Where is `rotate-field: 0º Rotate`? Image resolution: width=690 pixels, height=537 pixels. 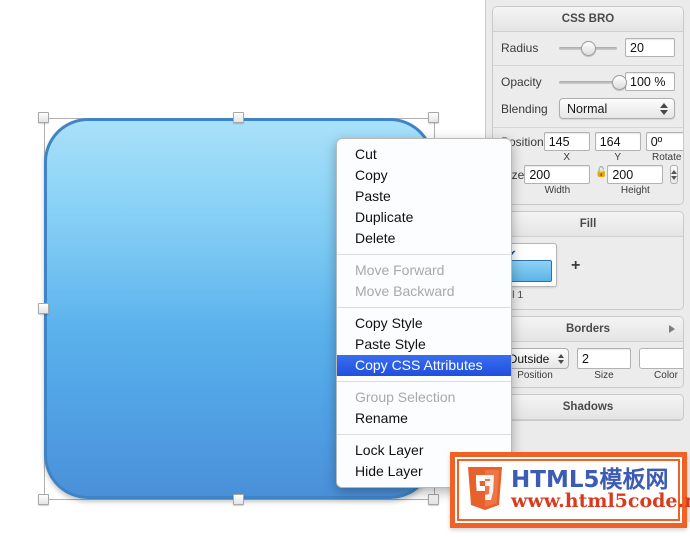 rotate-field: 0º Rotate is located at coordinates (664, 147).